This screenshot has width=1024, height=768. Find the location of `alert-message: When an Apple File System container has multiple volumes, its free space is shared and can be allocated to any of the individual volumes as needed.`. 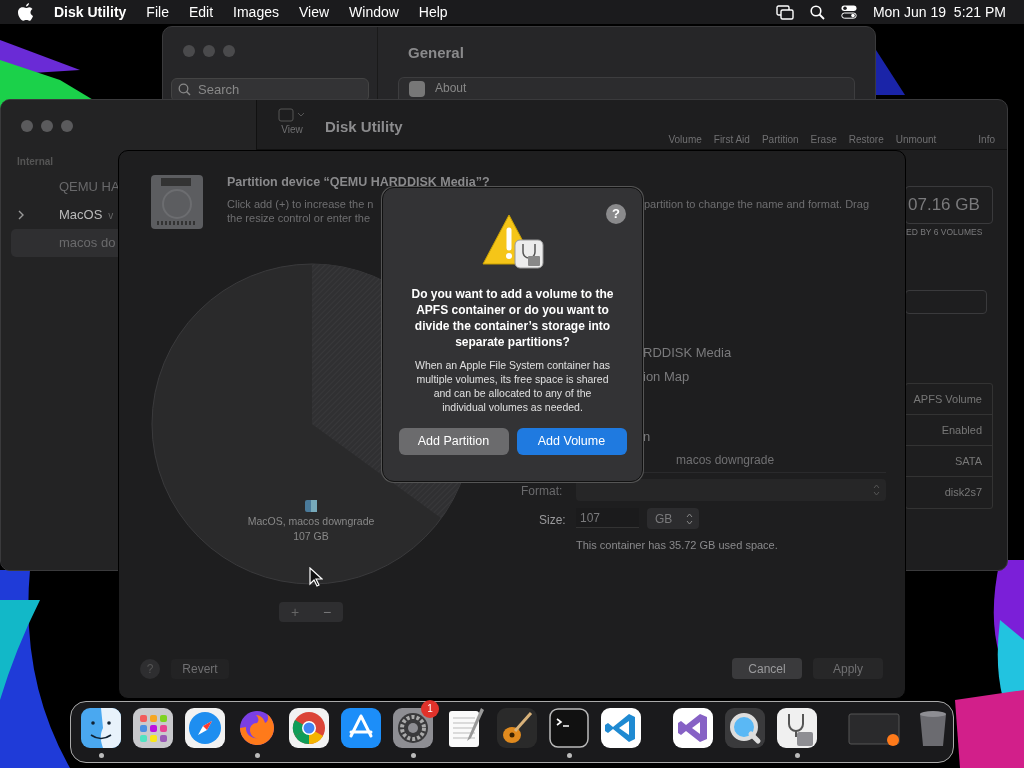

alert-message: When an Apple File System container has multiple volumes, its free space is shared and can be allocated to any of the individual volumes as needed. is located at coordinates (512, 386).